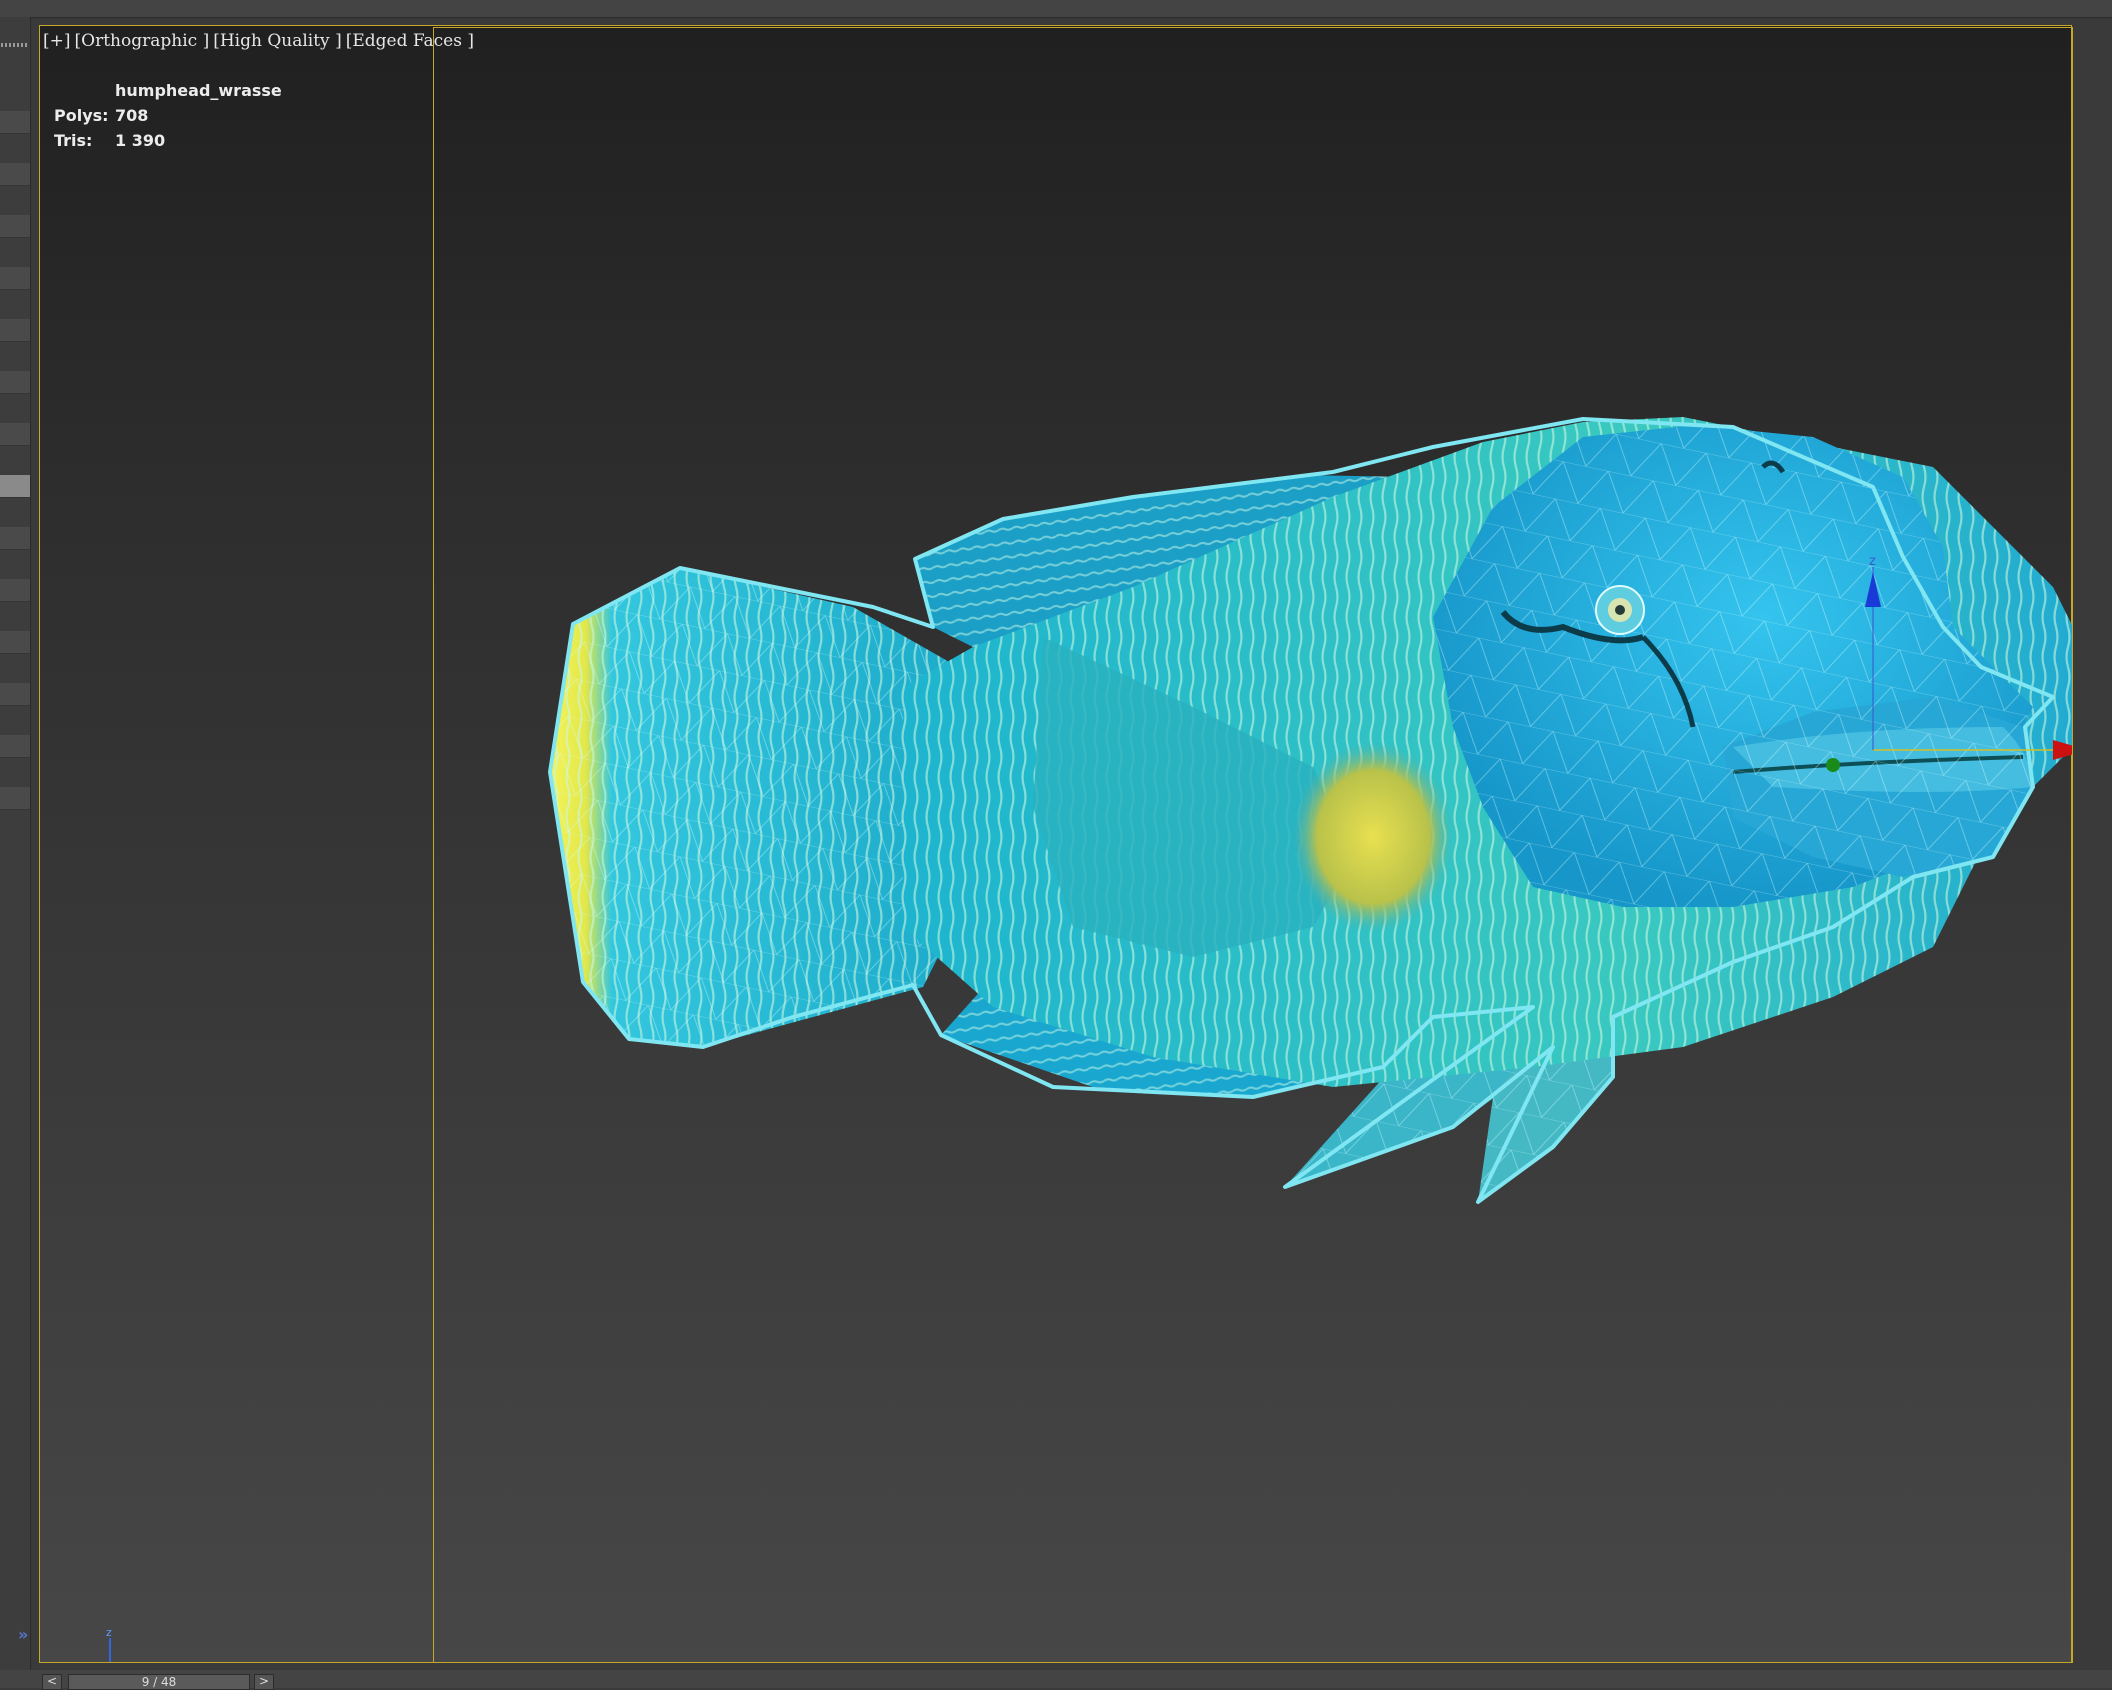 This screenshot has width=2112, height=1690. What do you see at coordinates (15, 843) in the screenshot?
I see `left-command-strip` at bounding box center [15, 843].